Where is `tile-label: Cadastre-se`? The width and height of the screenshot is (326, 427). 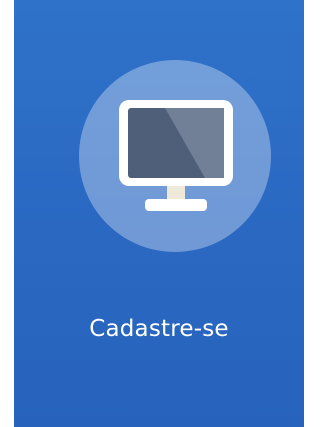 tile-label: Cadastre-se is located at coordinates (159, 329).